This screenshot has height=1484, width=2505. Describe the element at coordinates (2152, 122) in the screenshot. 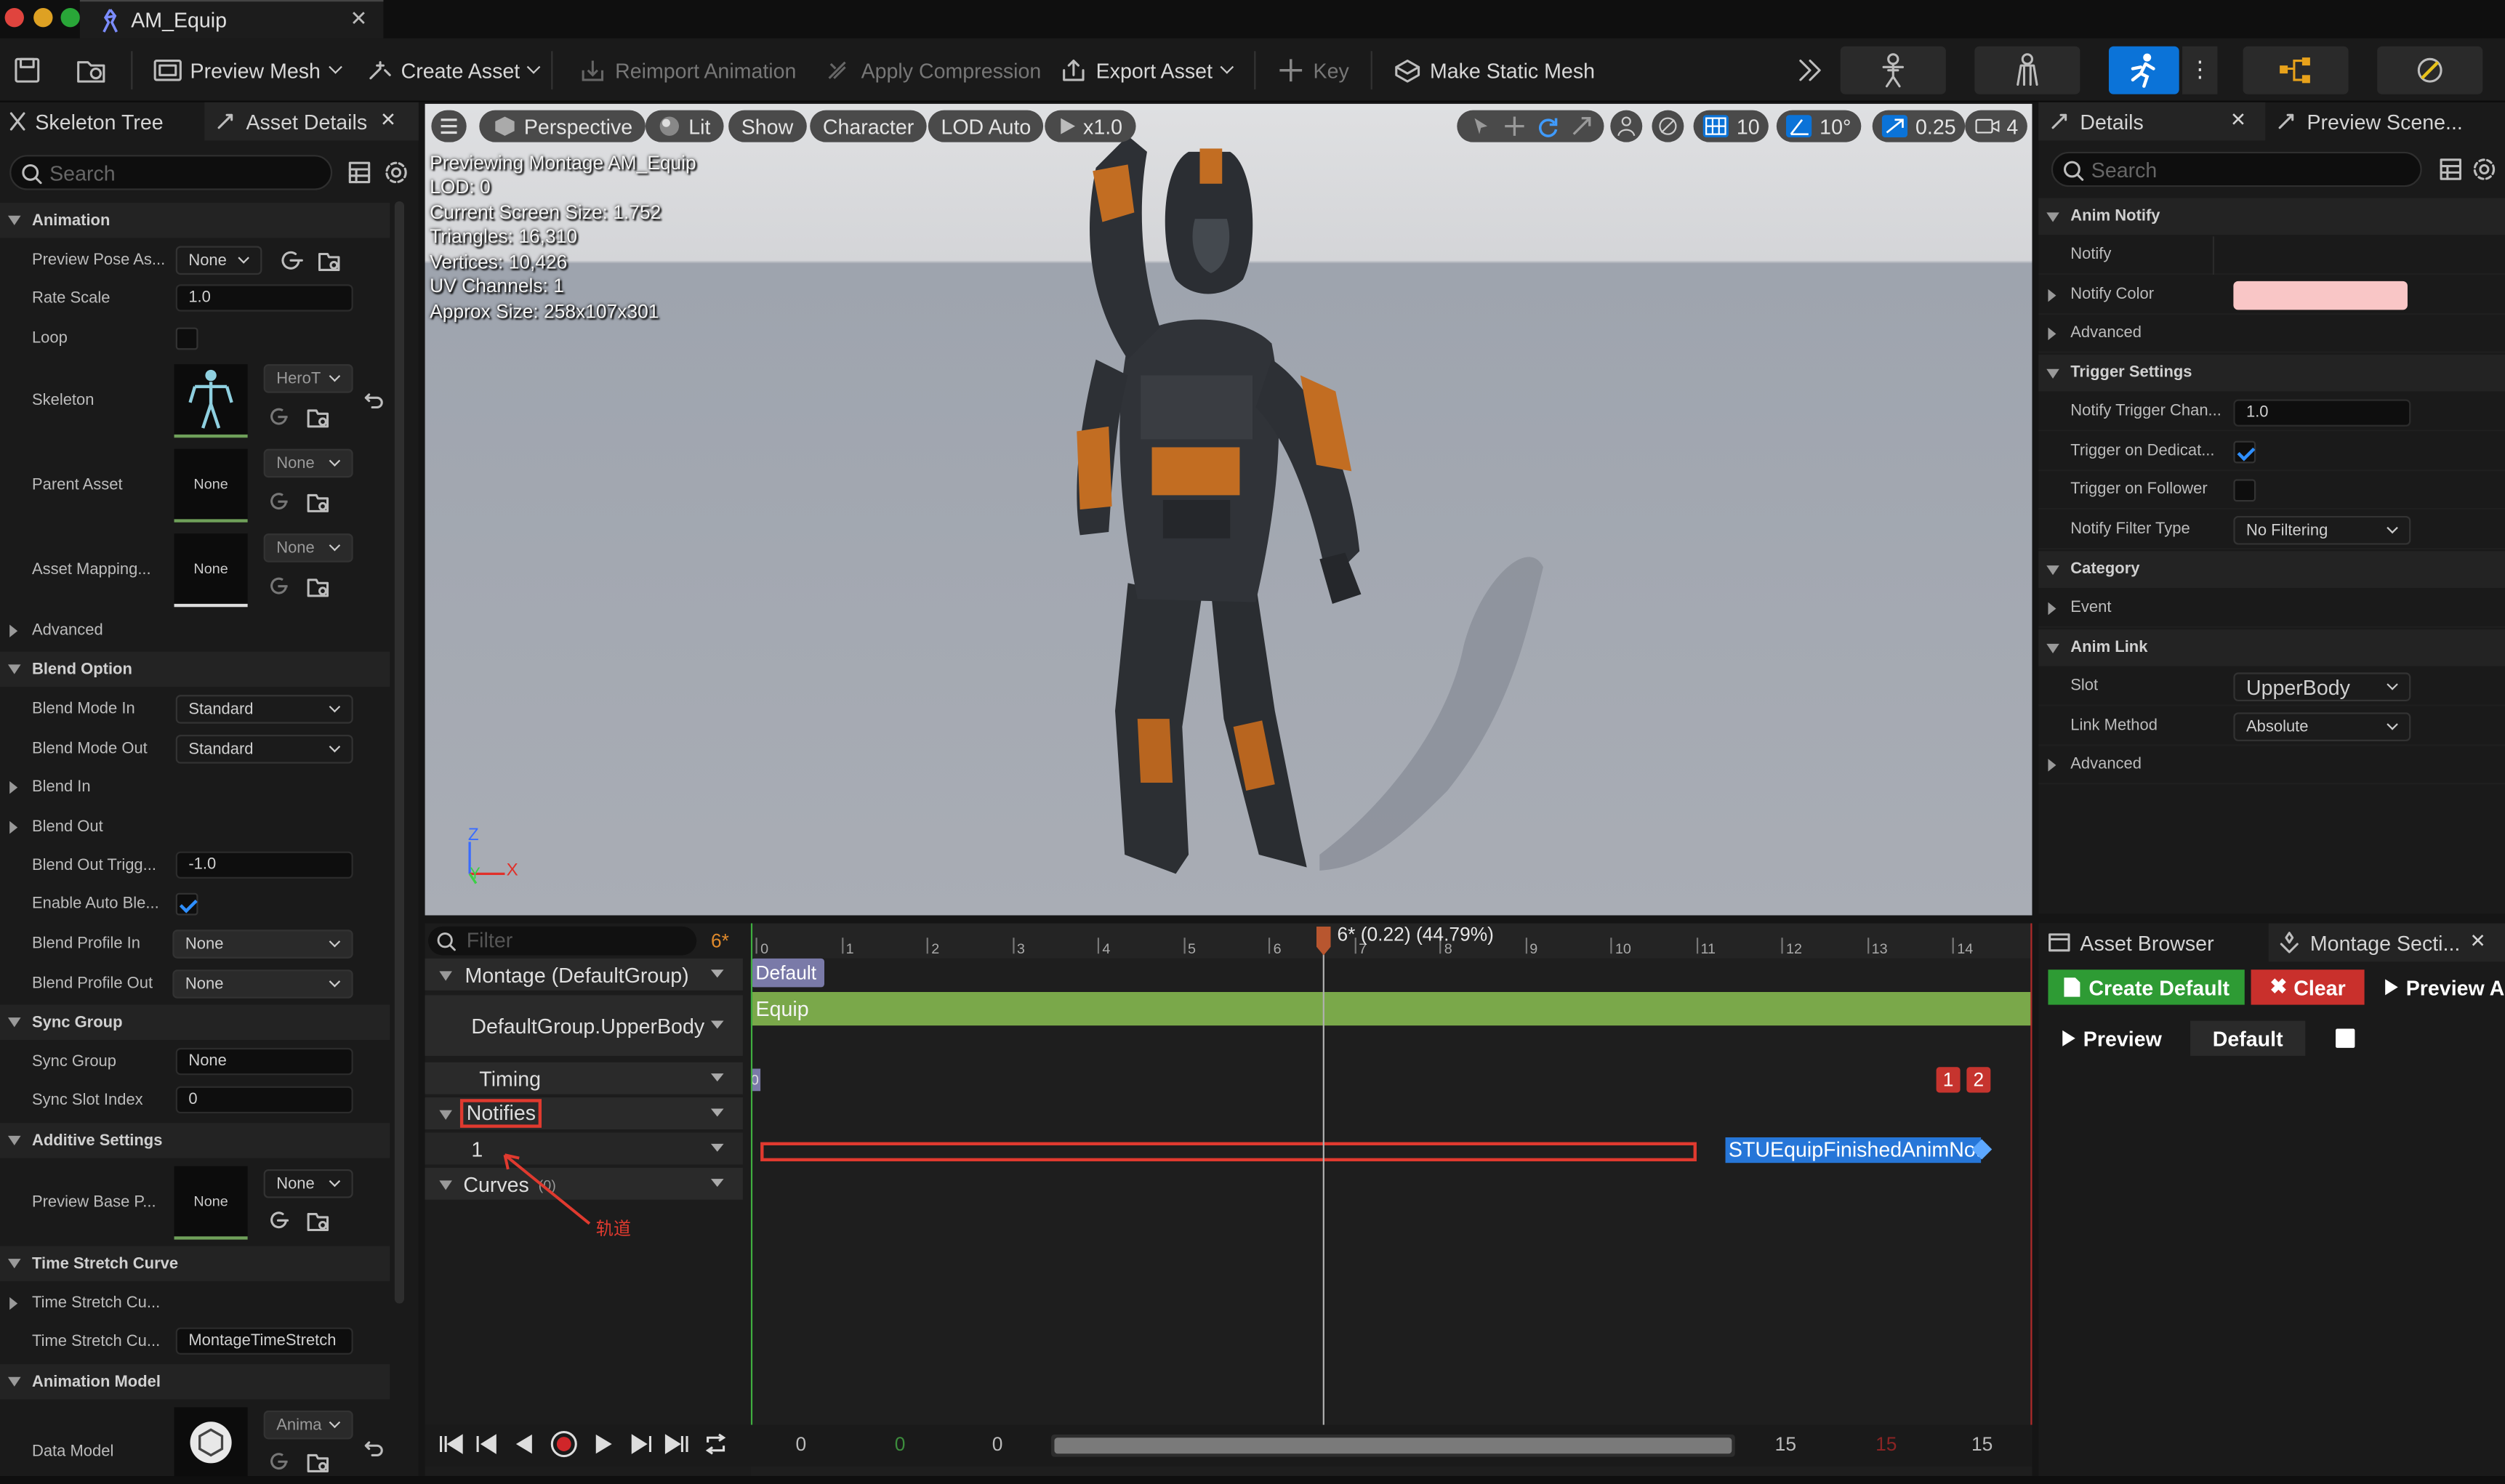

I see `tab-details: Details ✕` at that location.